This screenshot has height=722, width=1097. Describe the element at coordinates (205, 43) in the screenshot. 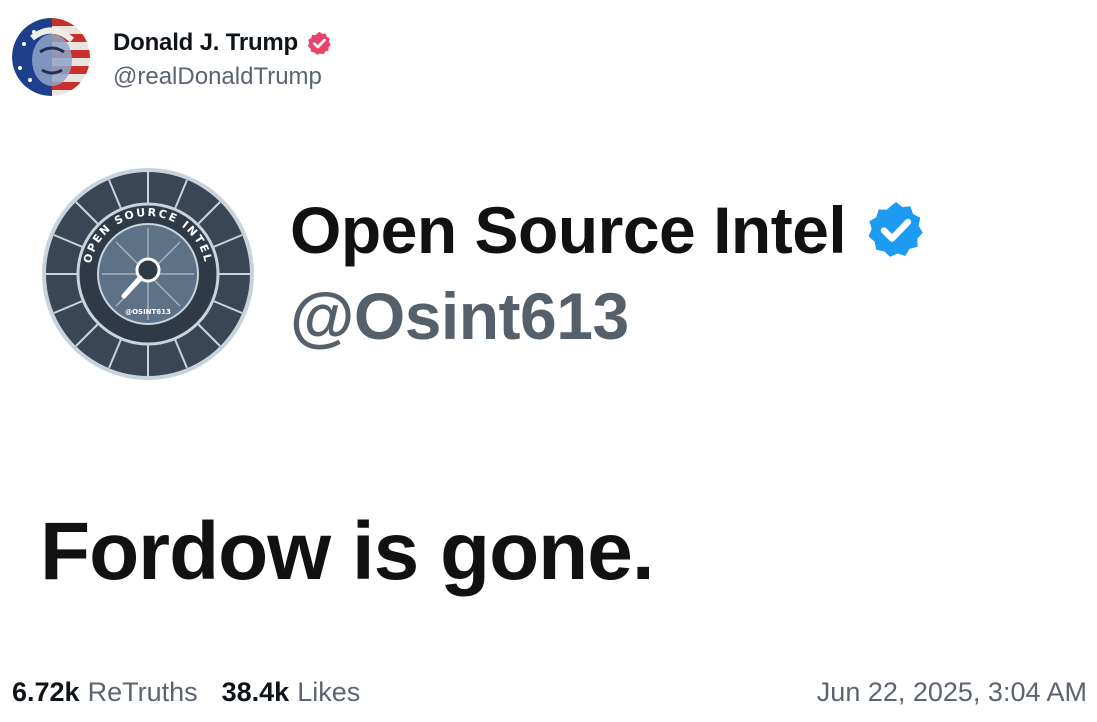

I see `author-name: Donald J. Trump` at that location.